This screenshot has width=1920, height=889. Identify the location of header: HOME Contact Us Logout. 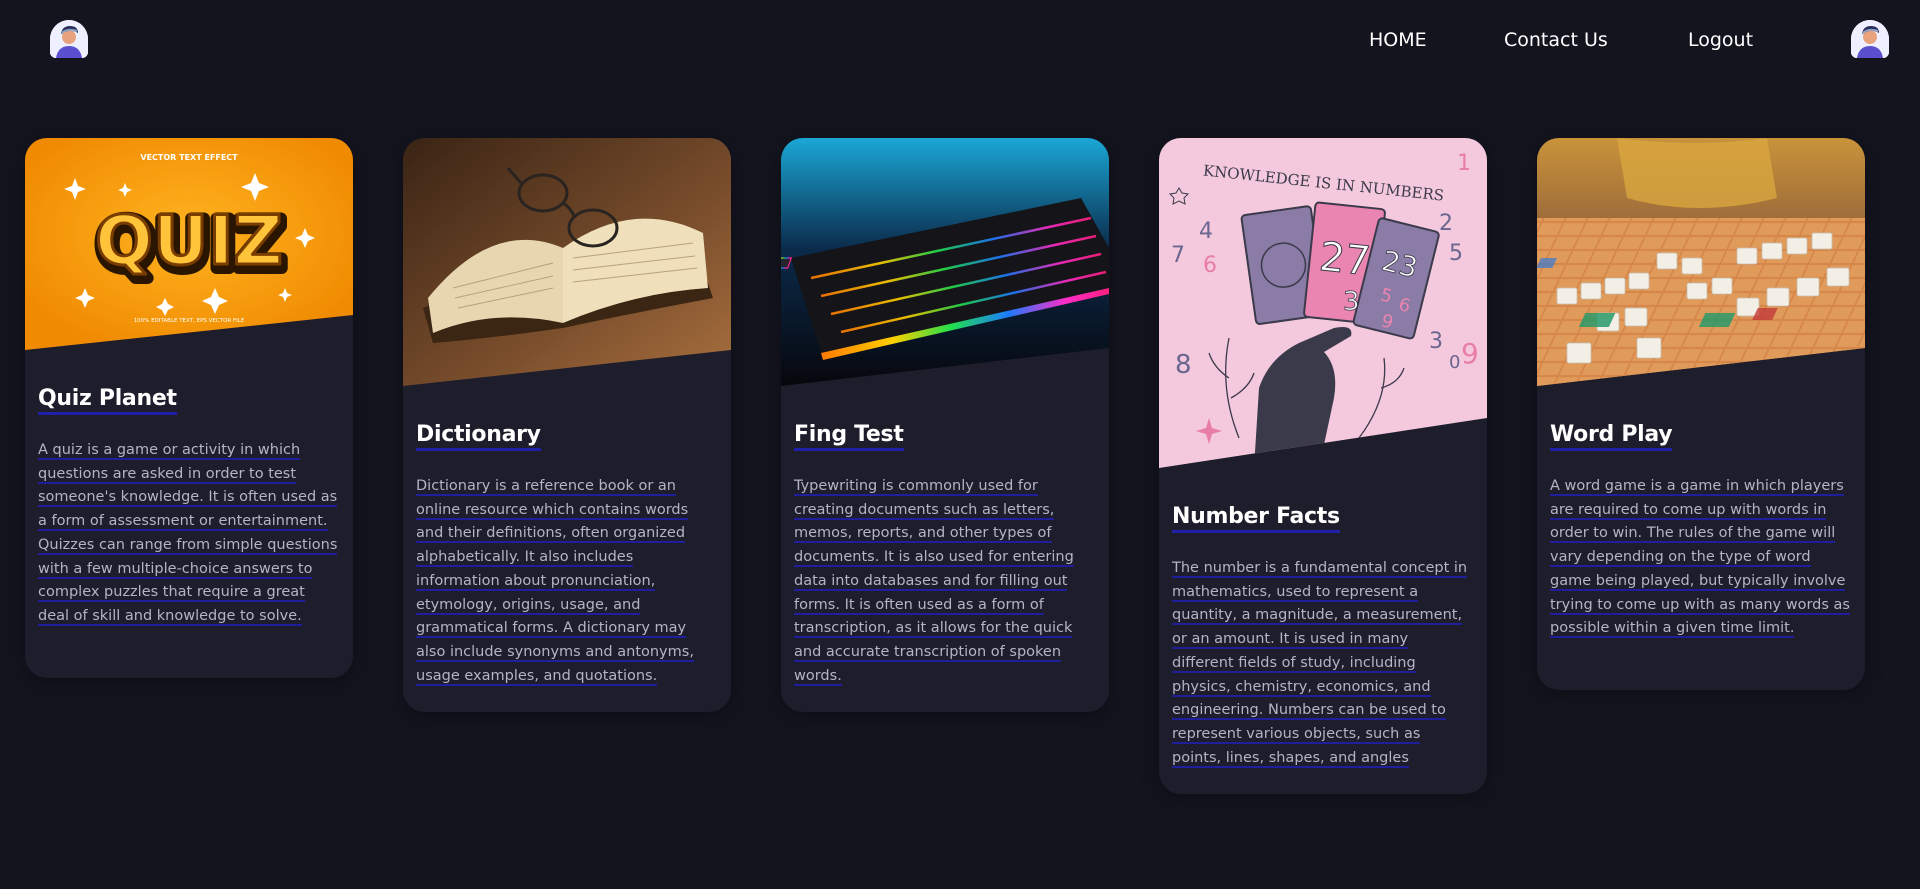
(960, 40).